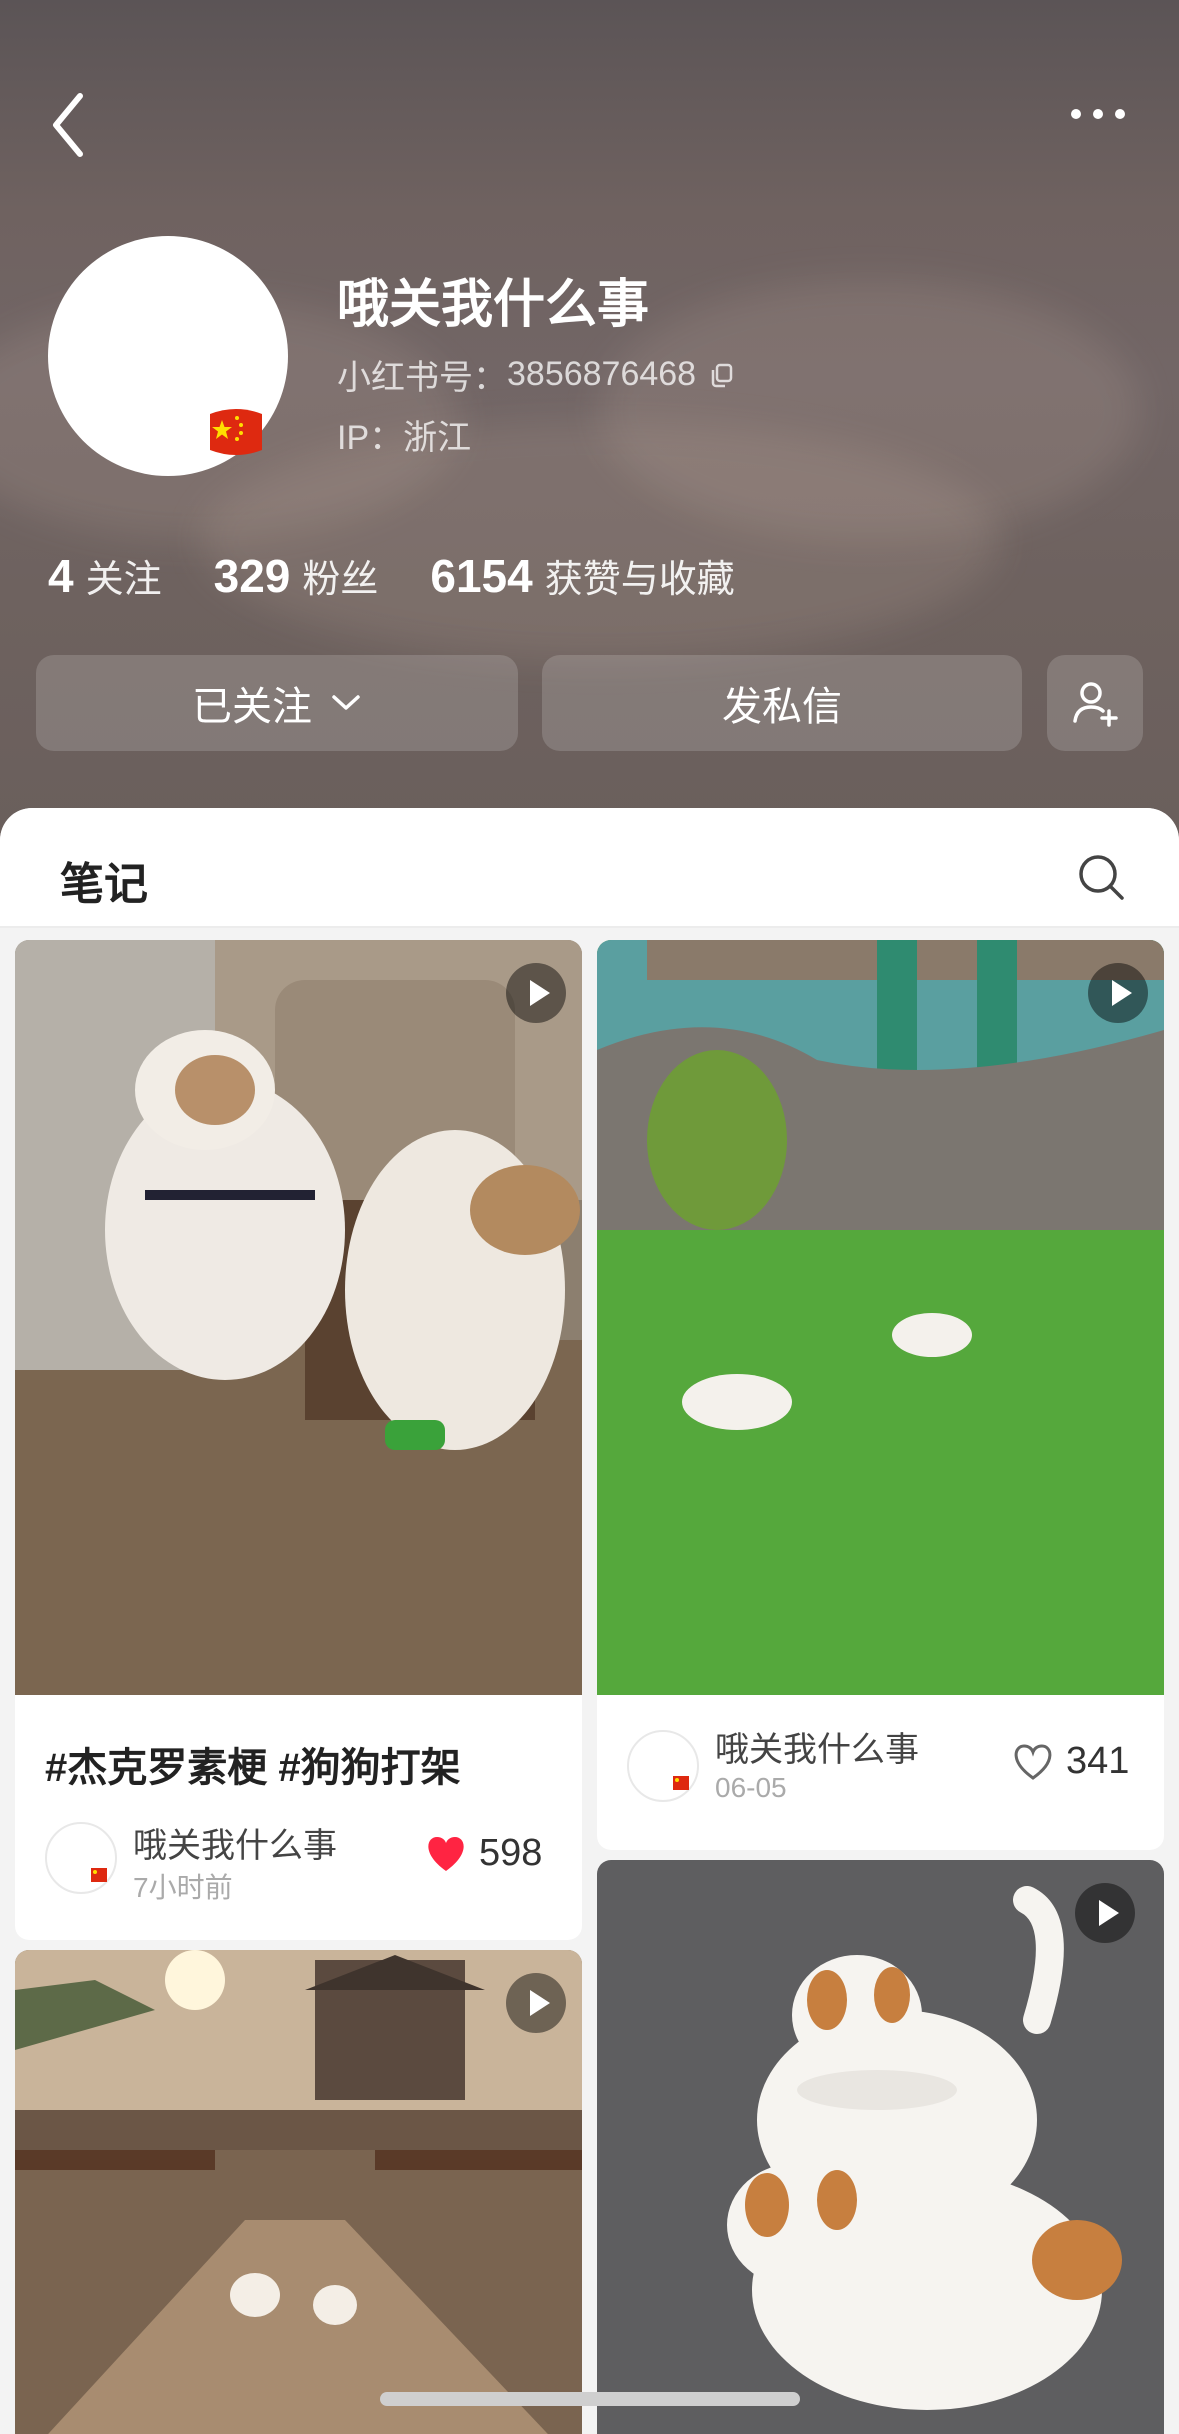 This screenshot has width=1179, height=2434. What do you see at coordinates (252, 707) in the screenshot?
I see `following-label: 已关注` at bounding box center [252, 707].